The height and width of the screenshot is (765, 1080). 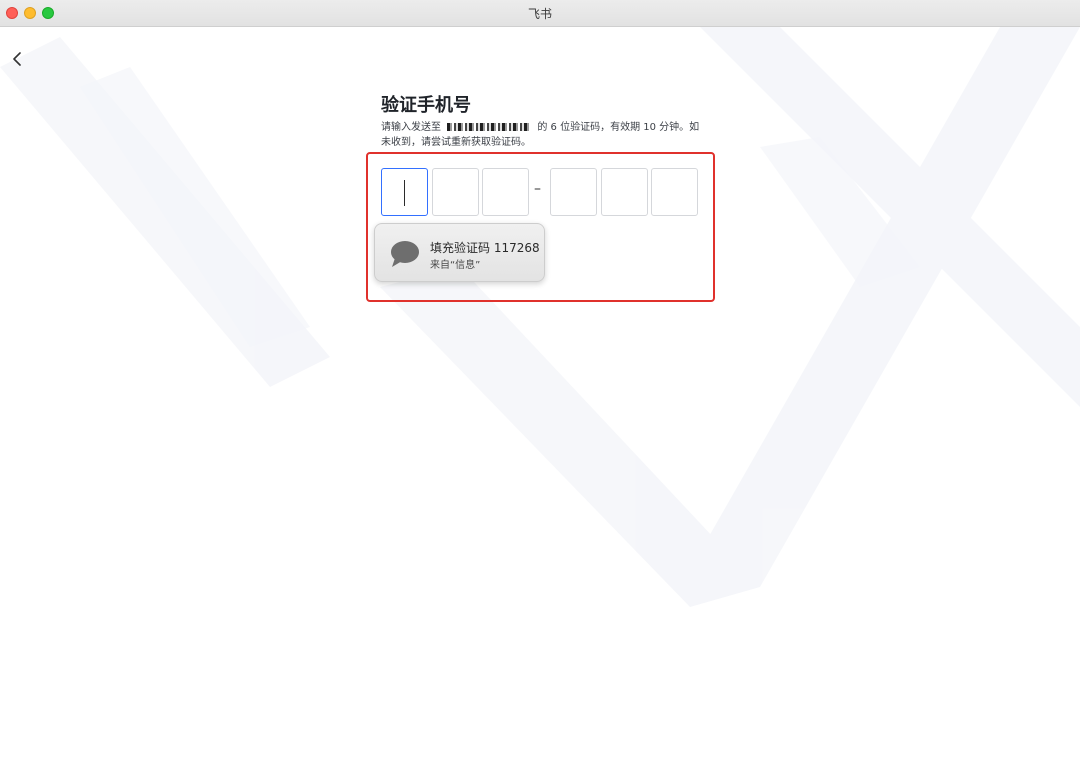 What do you see at coordinates (405, 254) in the screenshot?
I see `message-bubble-icon` at bounding box center [405, 254].